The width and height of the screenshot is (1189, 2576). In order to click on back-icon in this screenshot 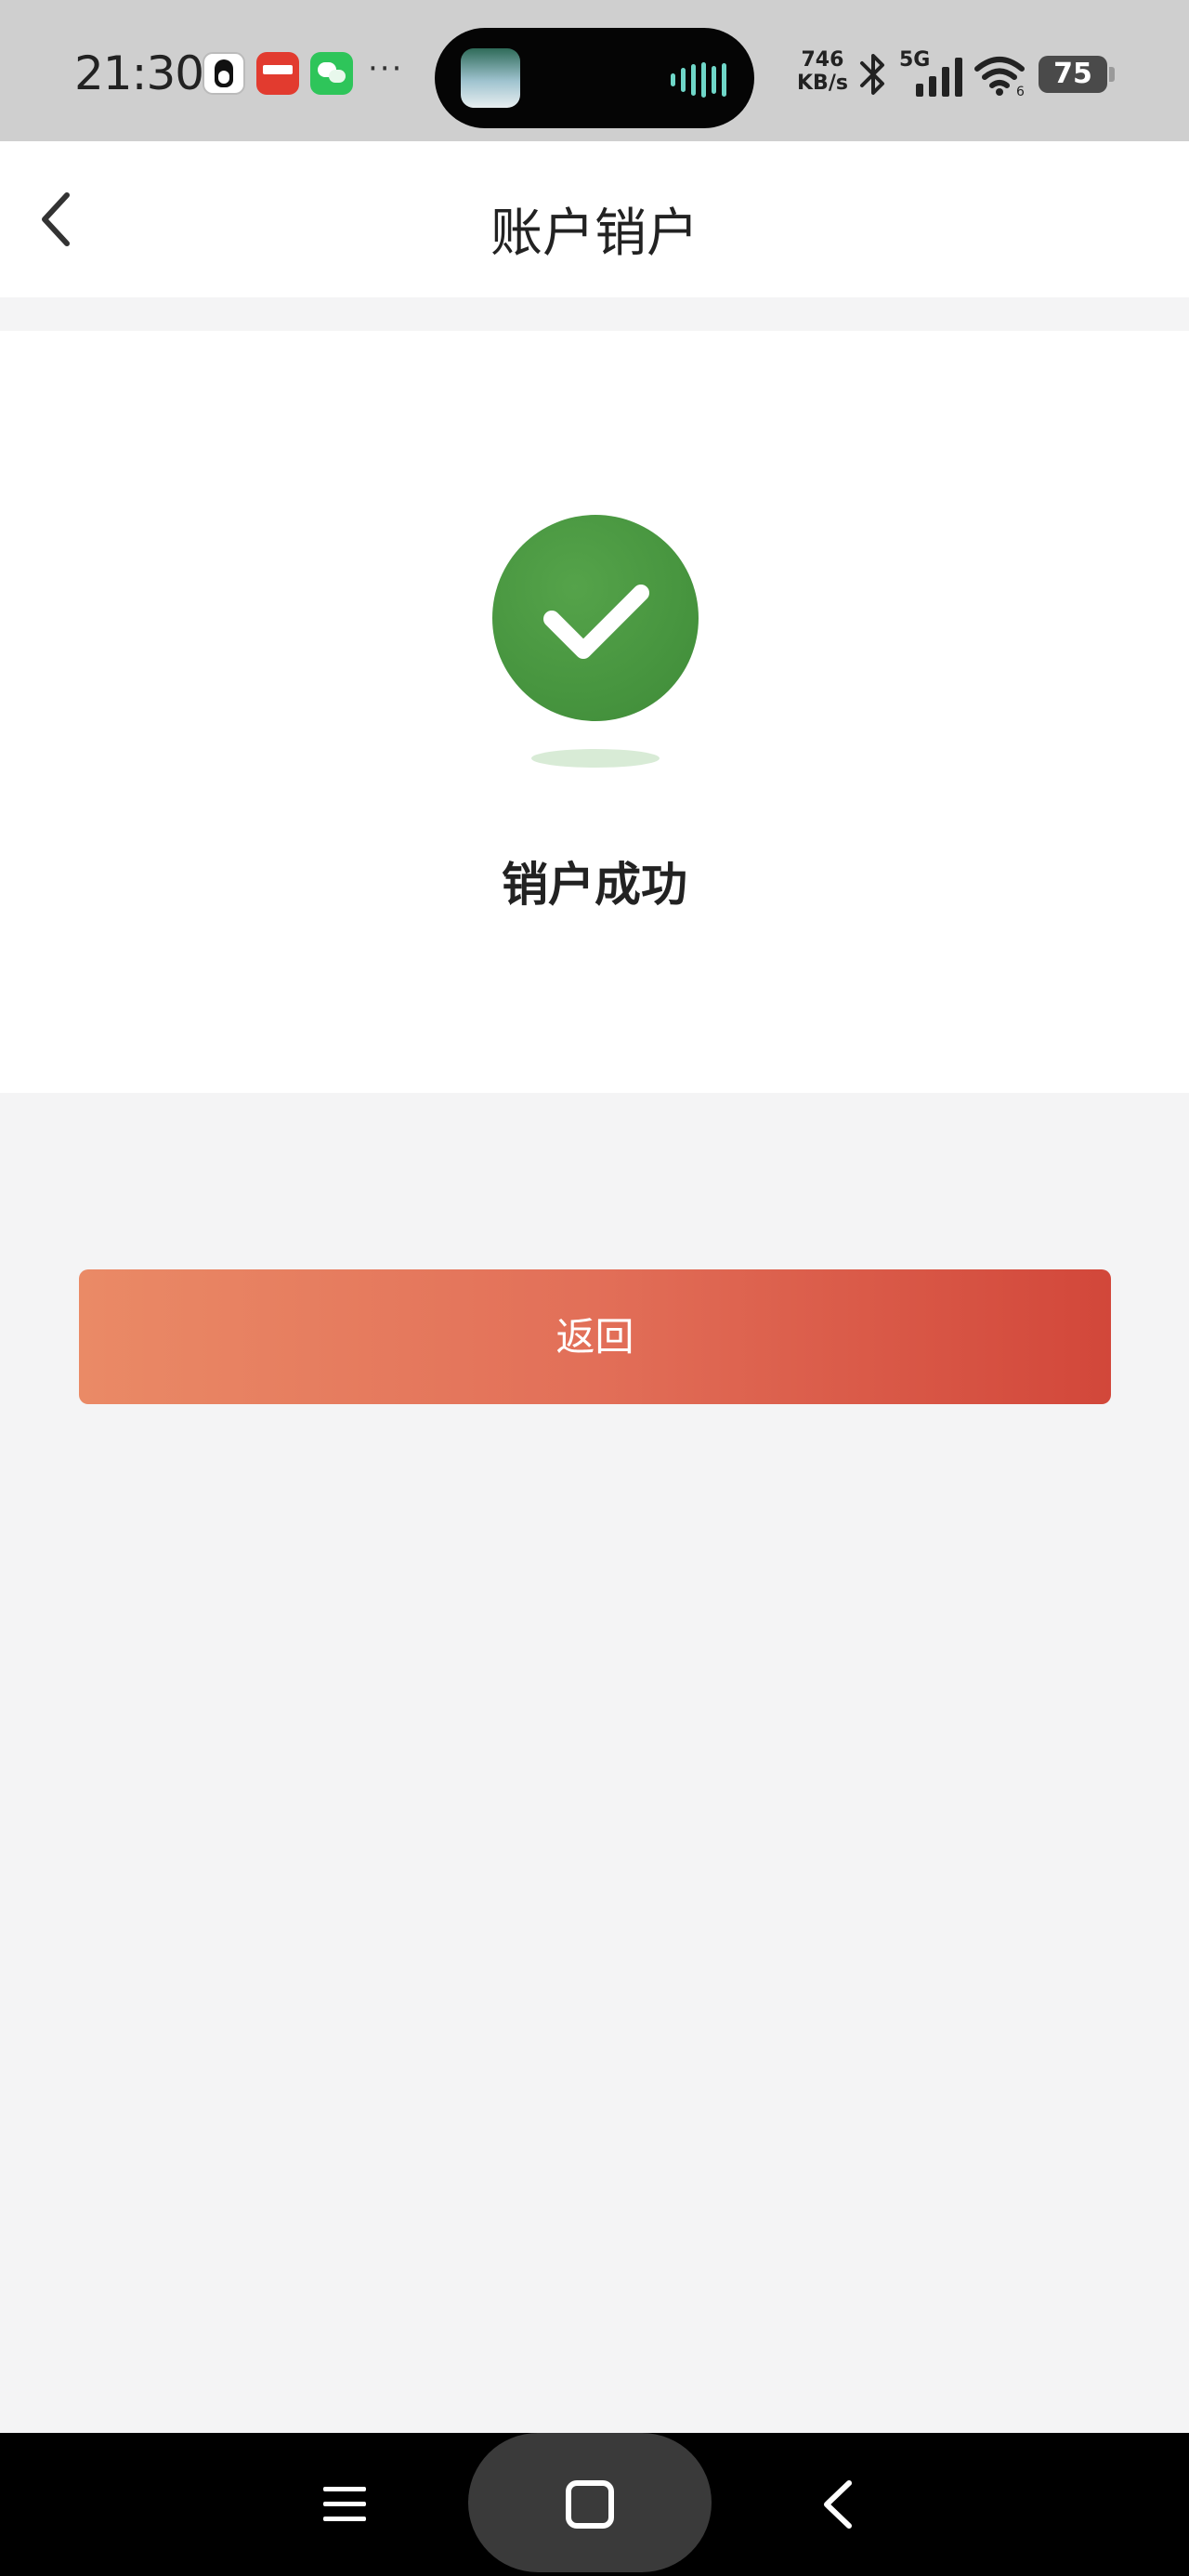, I will do `click(839, 2504)`.